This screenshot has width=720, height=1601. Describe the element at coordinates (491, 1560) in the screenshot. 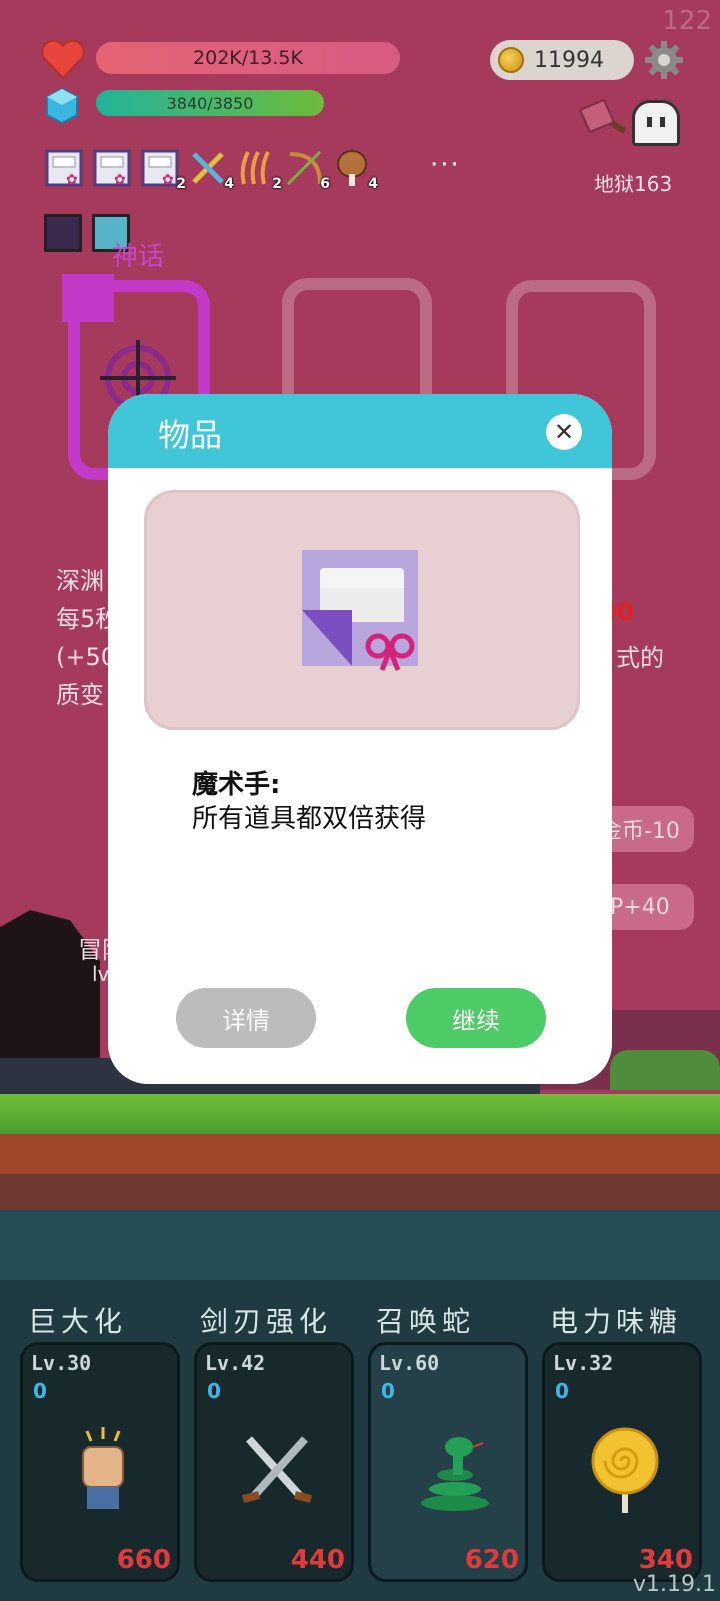

I see `skill-cost: 620` at that location.